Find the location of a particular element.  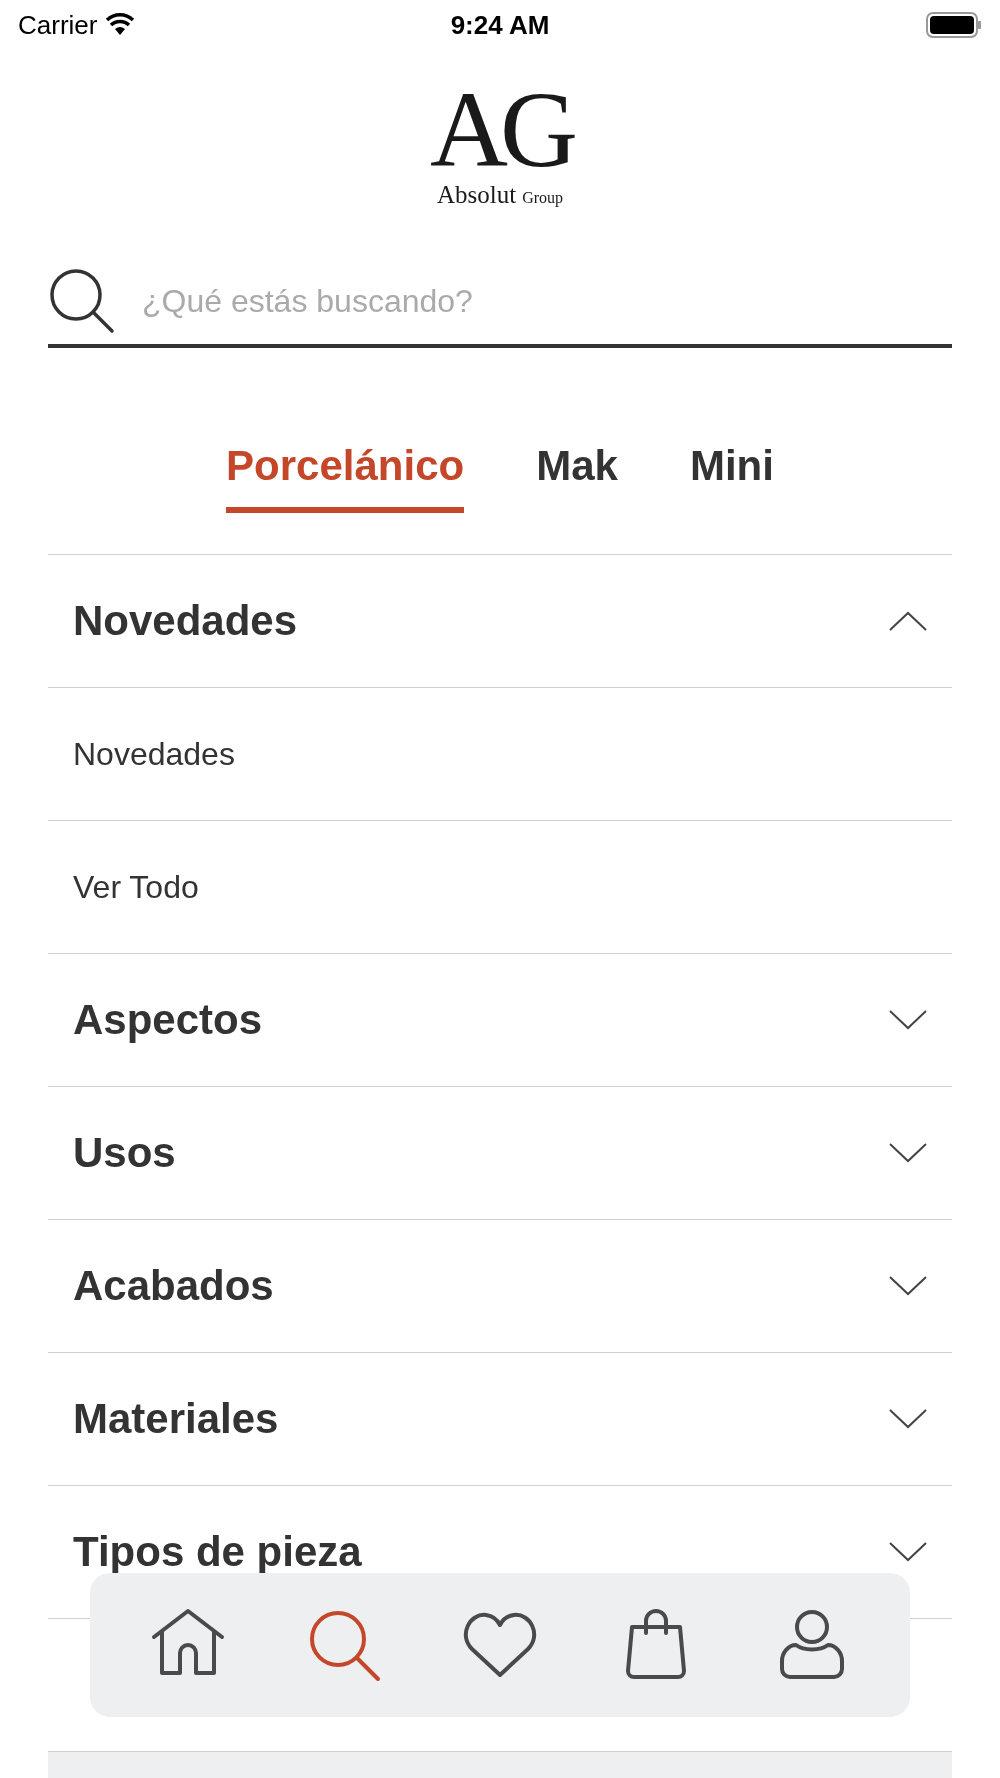

clock-time: 9:24 AM is located at coordinates (500, 25).